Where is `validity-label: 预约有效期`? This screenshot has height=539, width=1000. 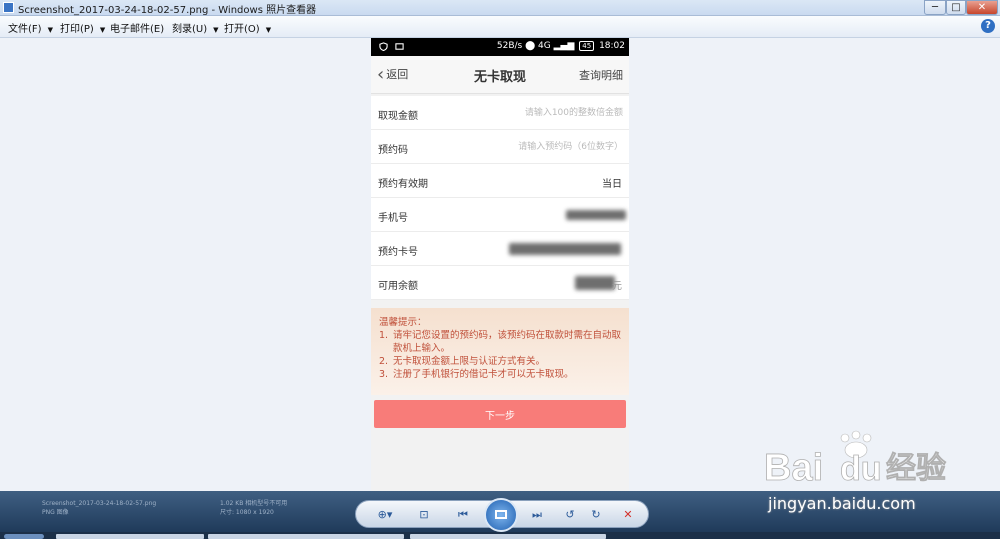
validity-label: 预约有效期 is located at coordinates (403, 184).